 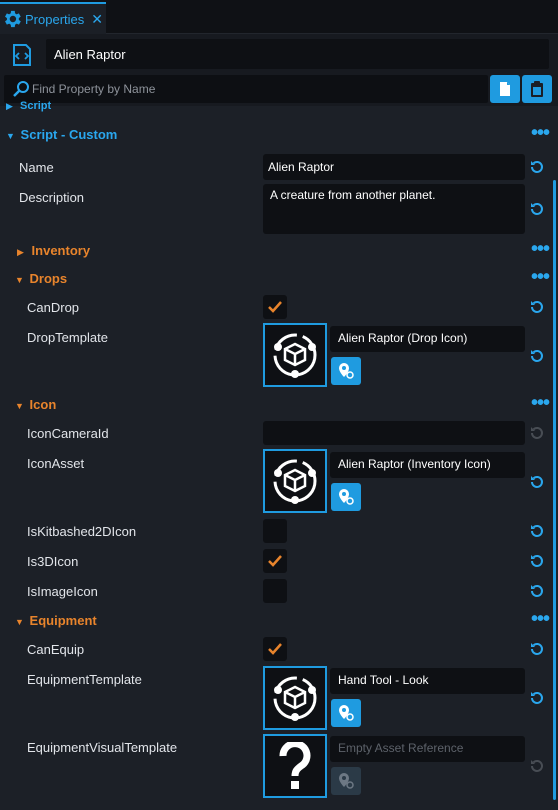 I want to click on prop-label-equipmenttemplate: EquipmentTemplate, so click(x=84, y=679).